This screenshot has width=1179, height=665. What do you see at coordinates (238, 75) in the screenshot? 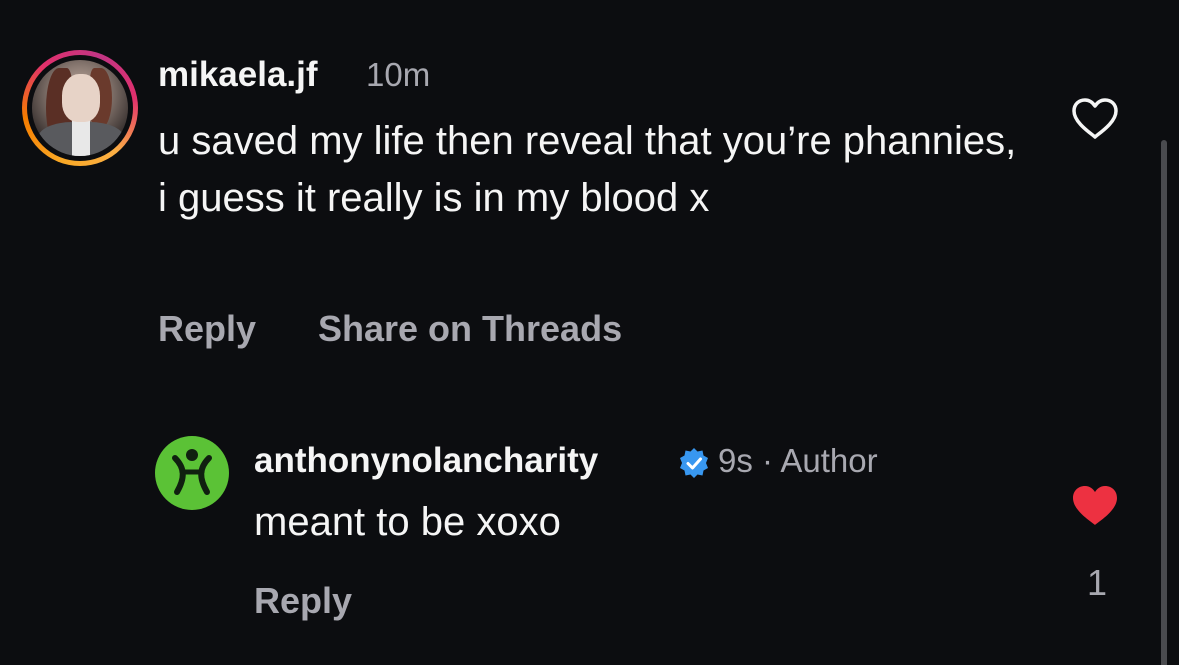
I see `comment-username: mikaela.jf` at bounding box center [238, 75].